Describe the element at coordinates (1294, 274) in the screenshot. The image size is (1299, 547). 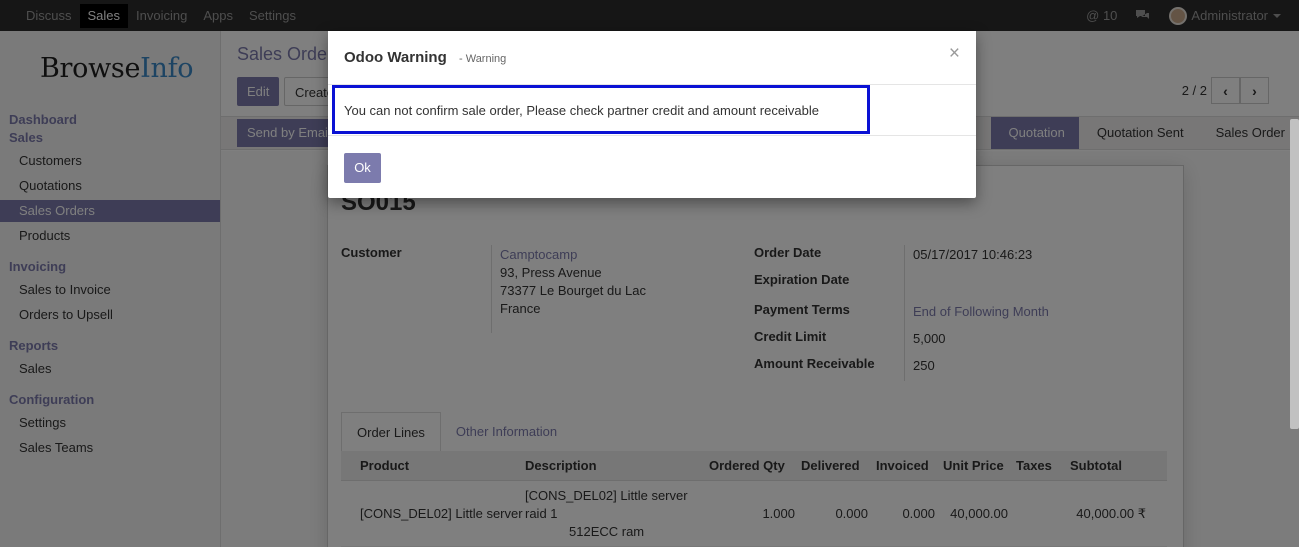
I see `scrollbar` at that location.